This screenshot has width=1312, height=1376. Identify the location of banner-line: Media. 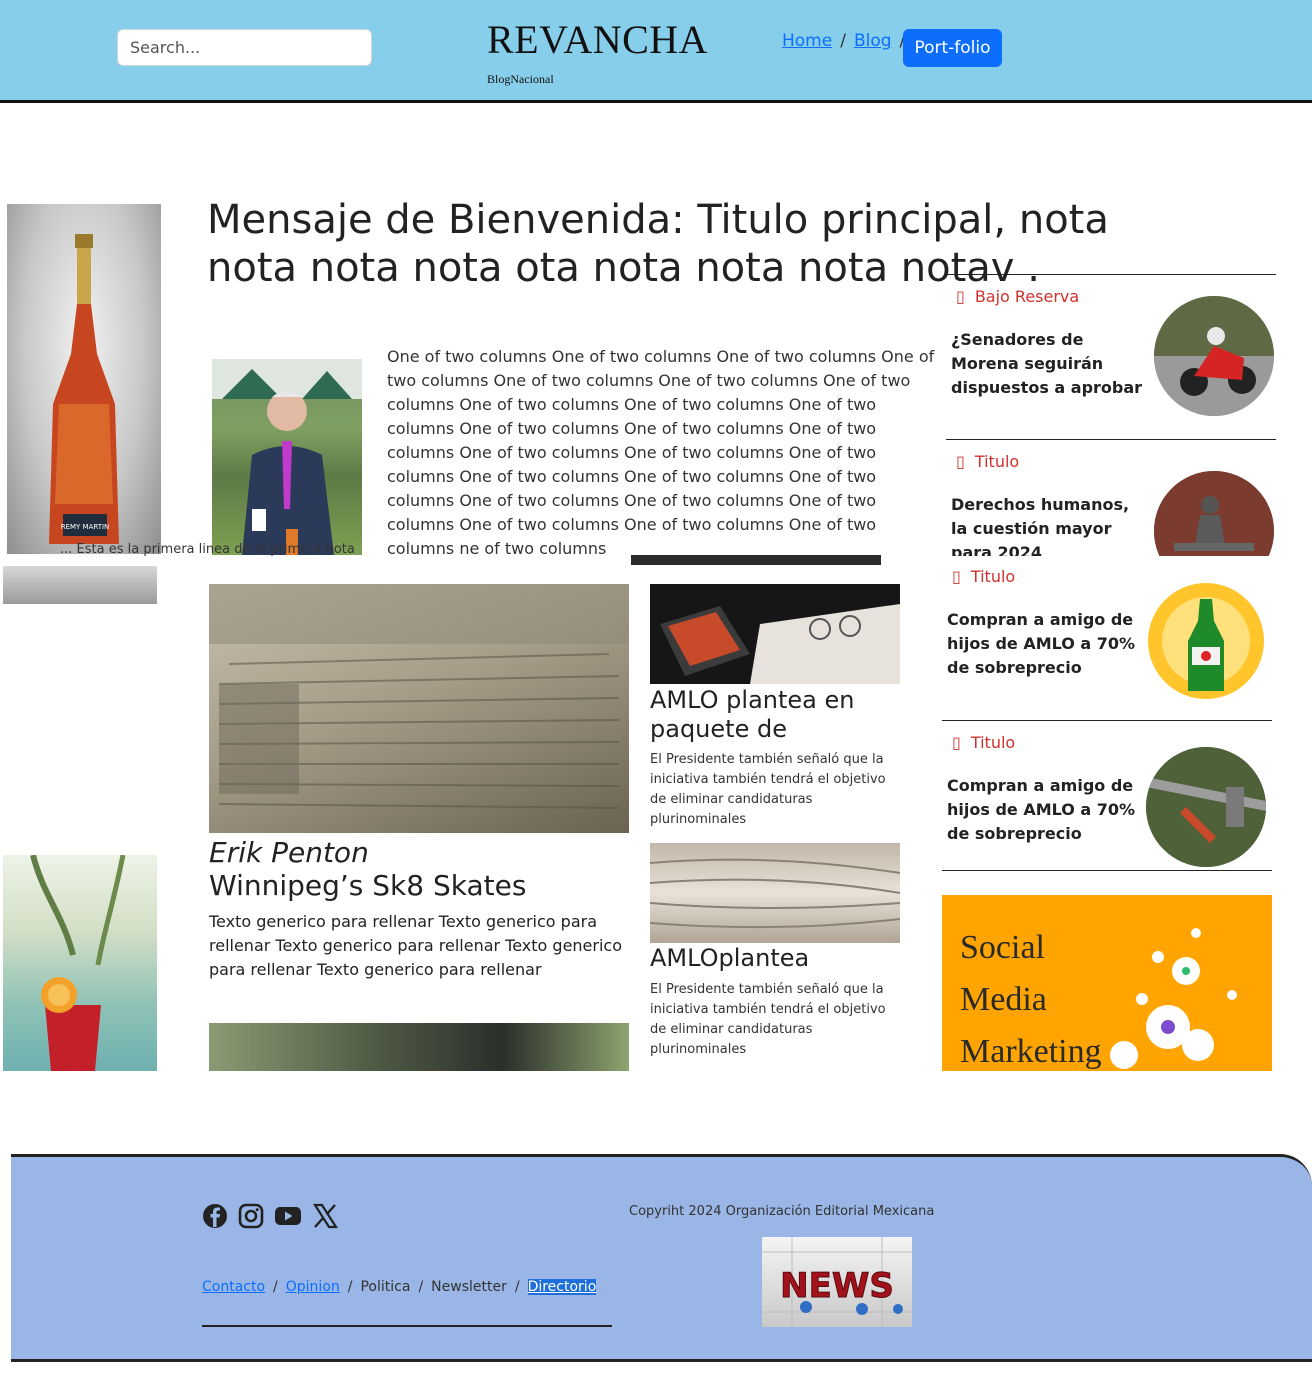
(1003, 999).